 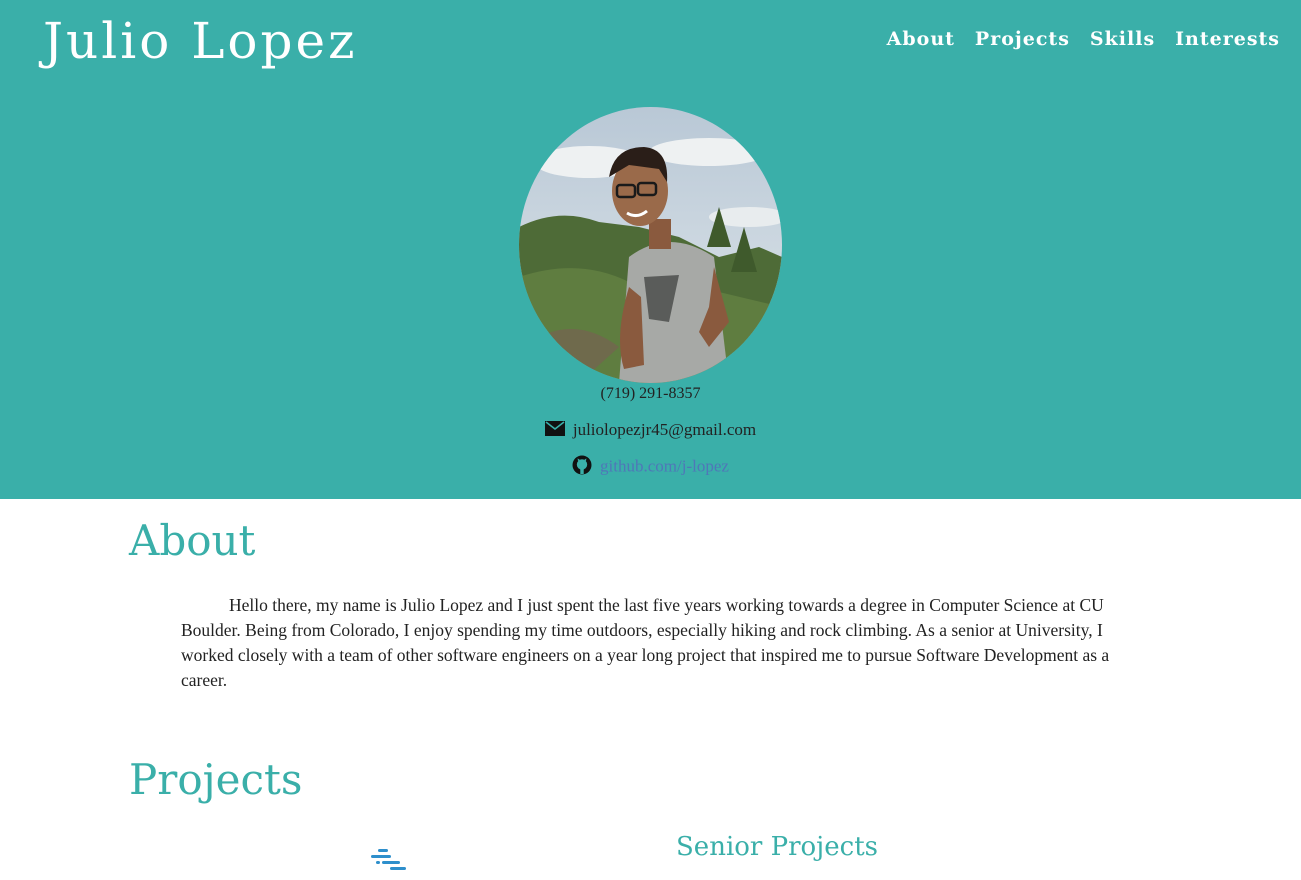 I want to click on project-title: Senior Projects, so click(x=777, y=847).